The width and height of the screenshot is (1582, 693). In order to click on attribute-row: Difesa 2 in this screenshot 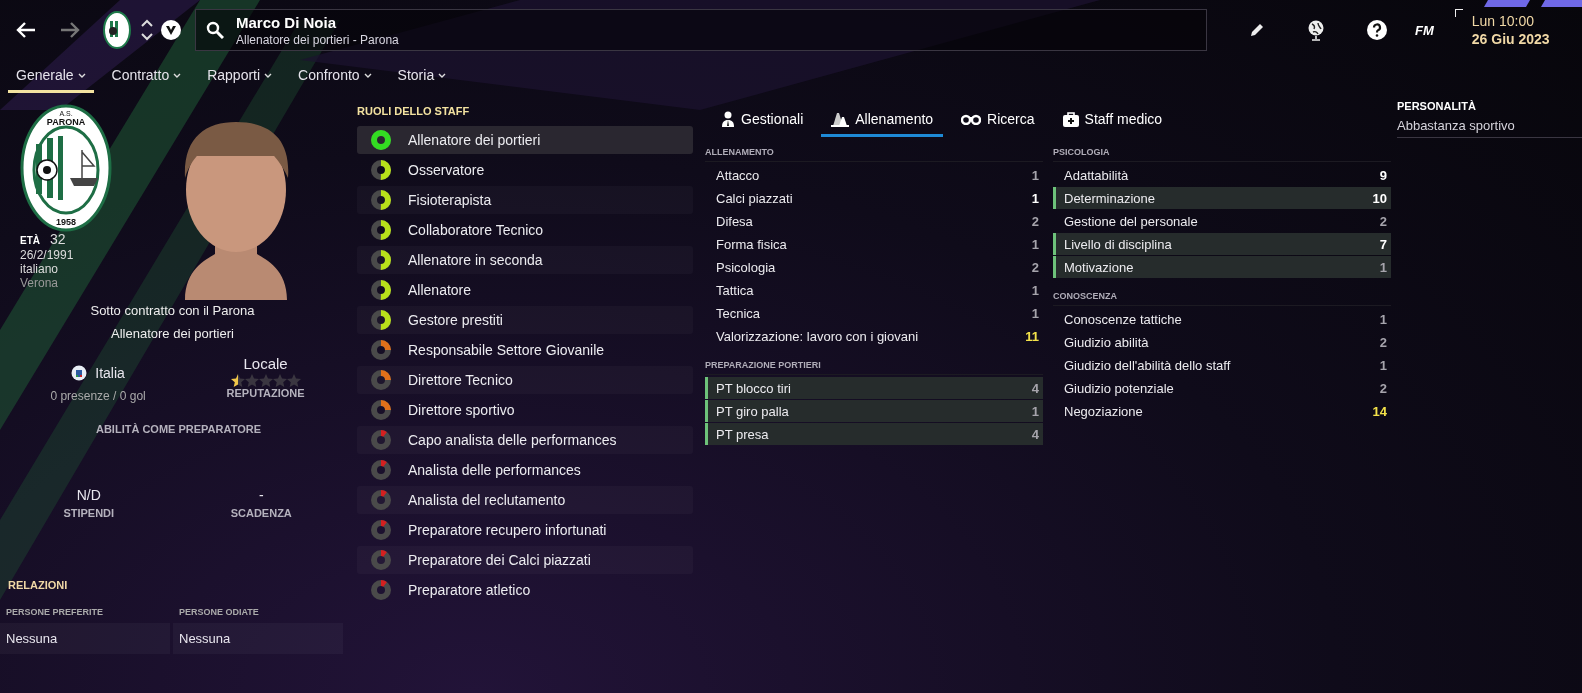, I will do `click(874, 221)`.